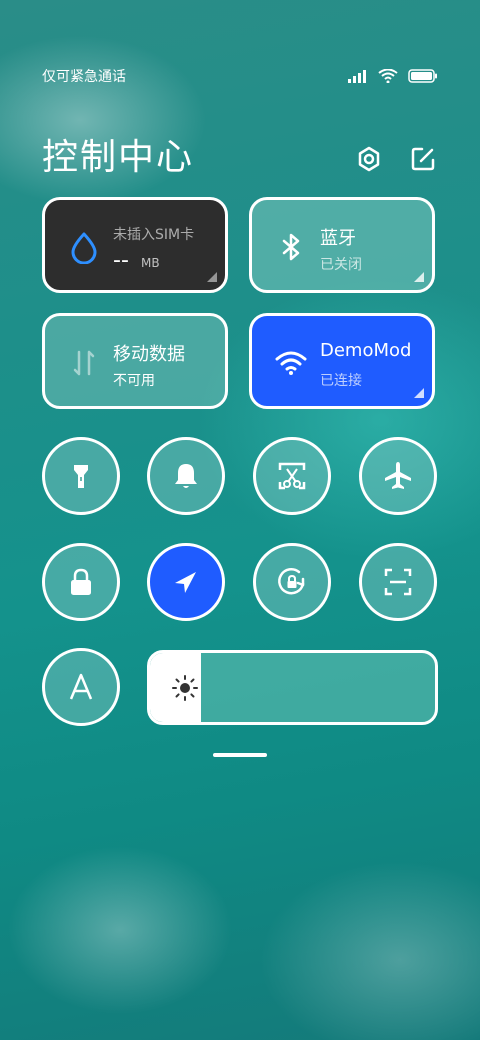 This screenshot has width=480, height=1040. I want to click on bluetooth-card: 蓝牙 已关闭, so click(342, 245).